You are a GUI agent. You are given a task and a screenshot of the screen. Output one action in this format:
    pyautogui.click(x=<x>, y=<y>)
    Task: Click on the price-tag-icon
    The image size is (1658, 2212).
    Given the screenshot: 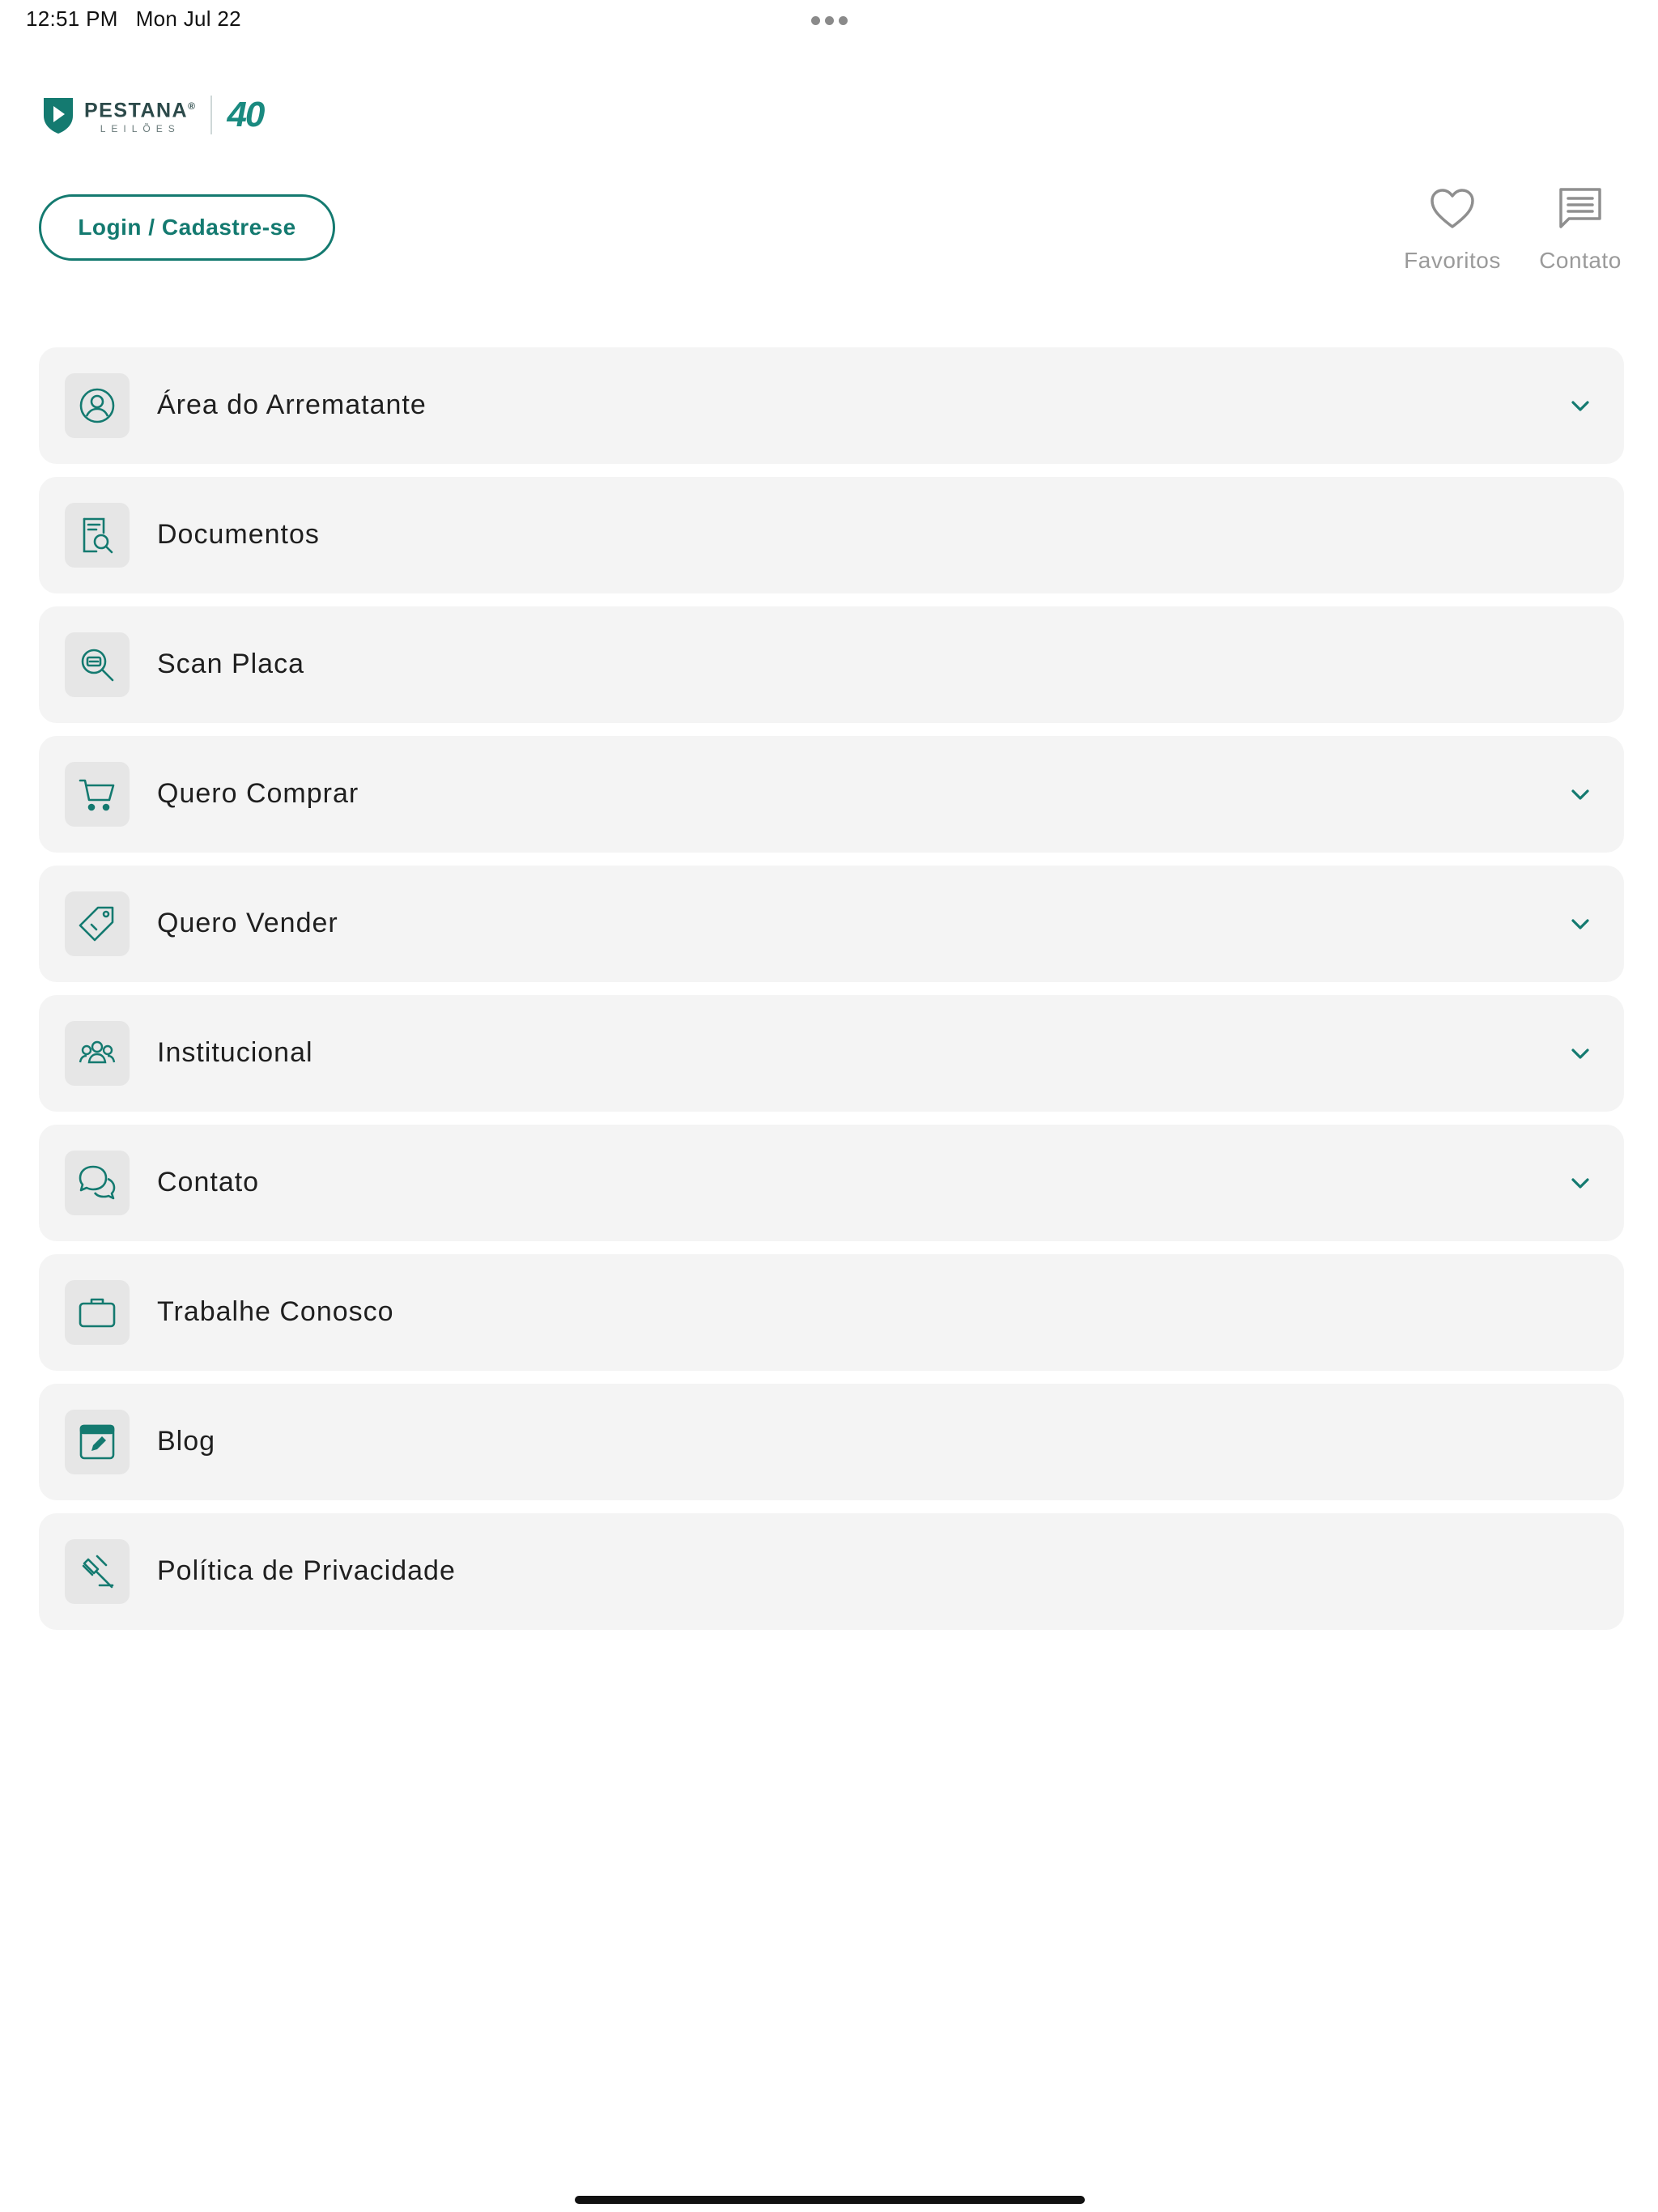 What is the action you would take?
    pyautogui.click(x=96, y=924)
    